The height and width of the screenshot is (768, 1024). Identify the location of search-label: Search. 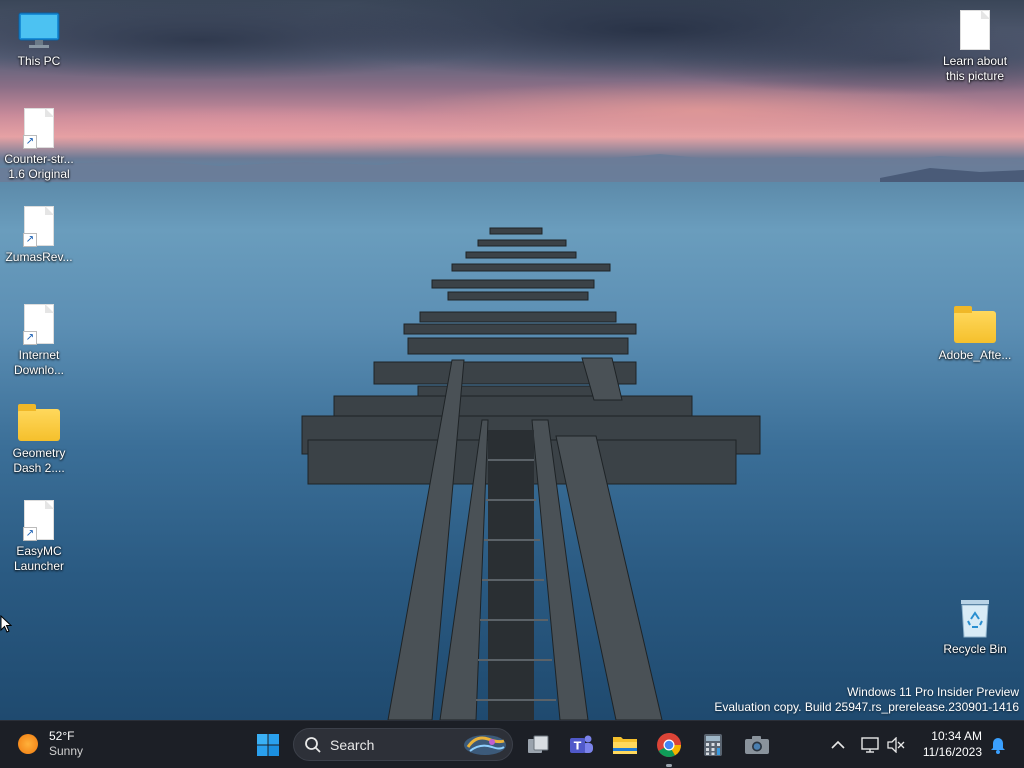
(352, 744).